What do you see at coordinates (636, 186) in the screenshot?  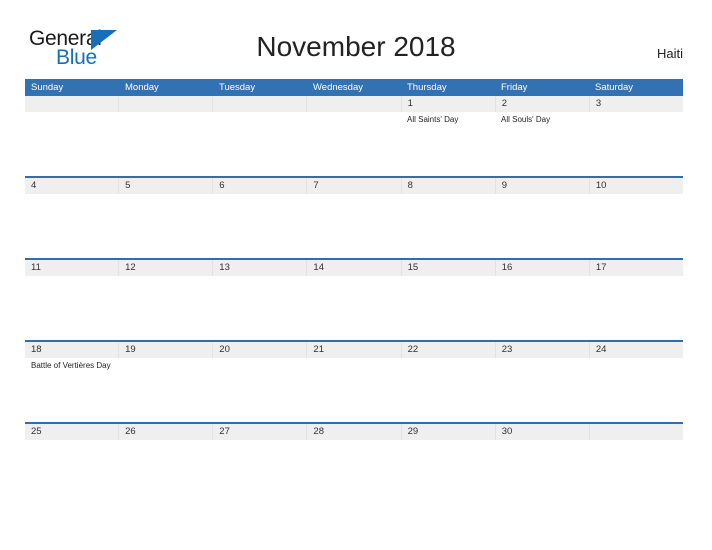 I see `day-number: 10` at bounding box center [636, 186].